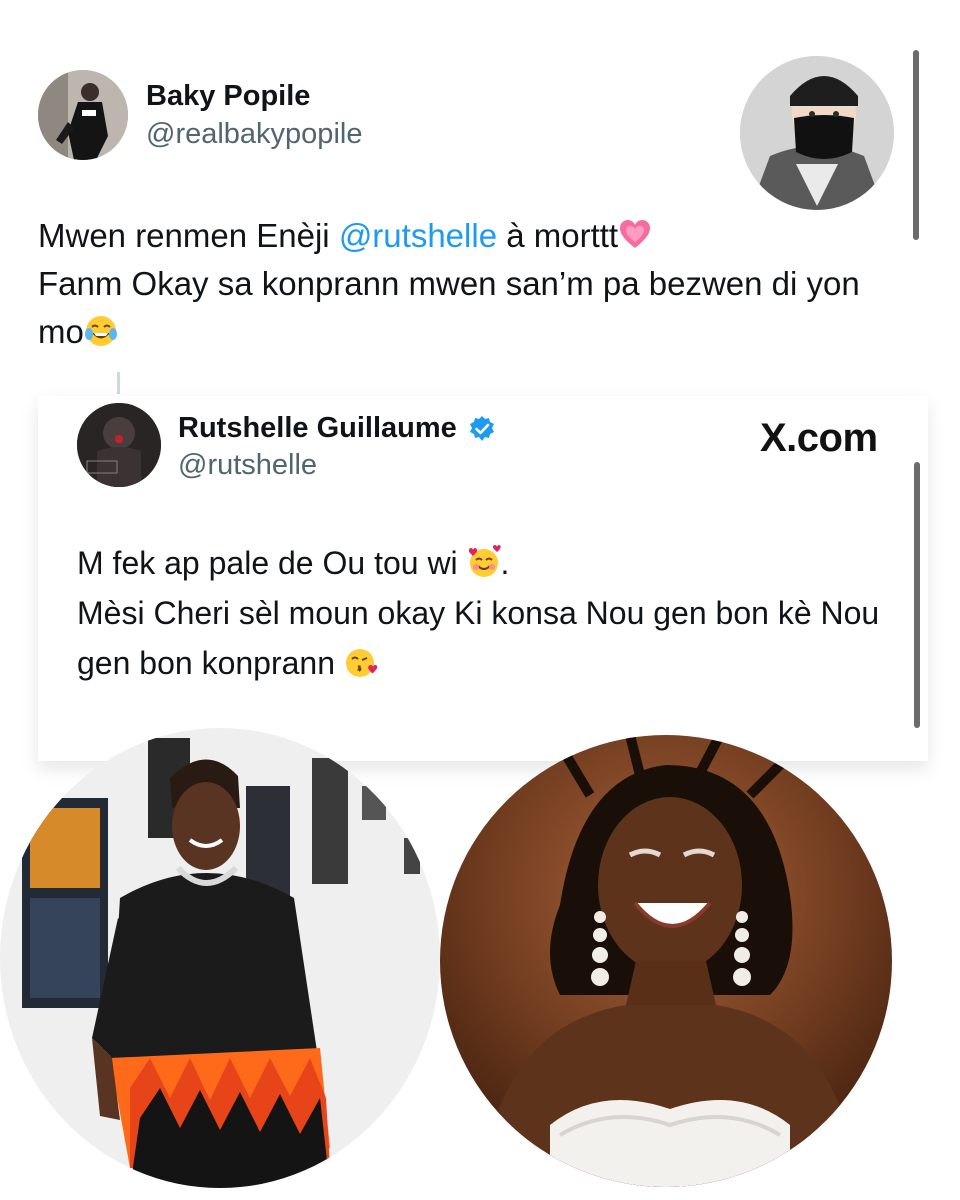  I want to click on quoted-tweet-text-part-c: gen bon konprann, so click(206, 663).